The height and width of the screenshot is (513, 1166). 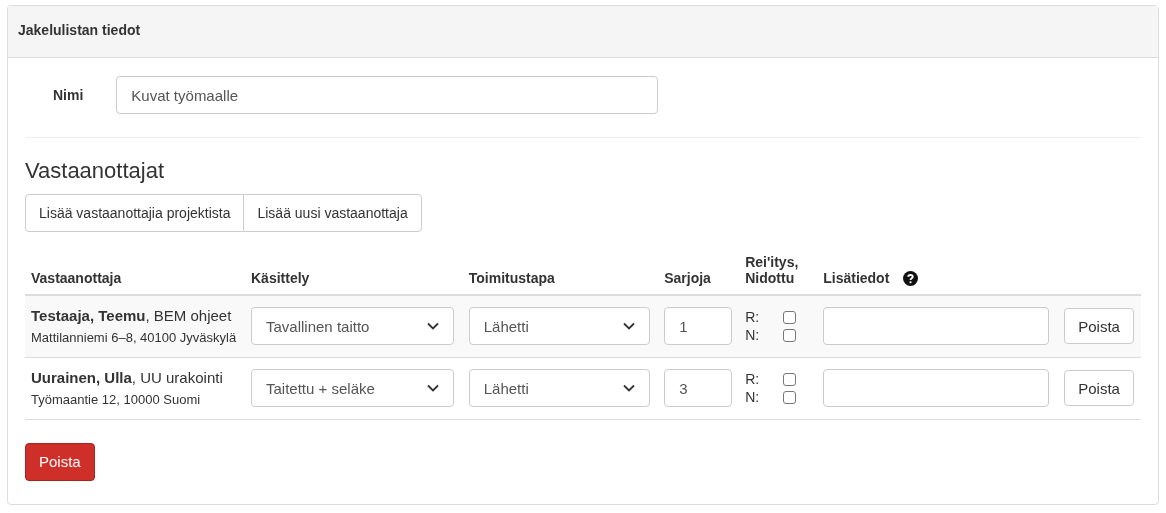 I want to click on delete-button: Poista, so click(x=60, y=461).